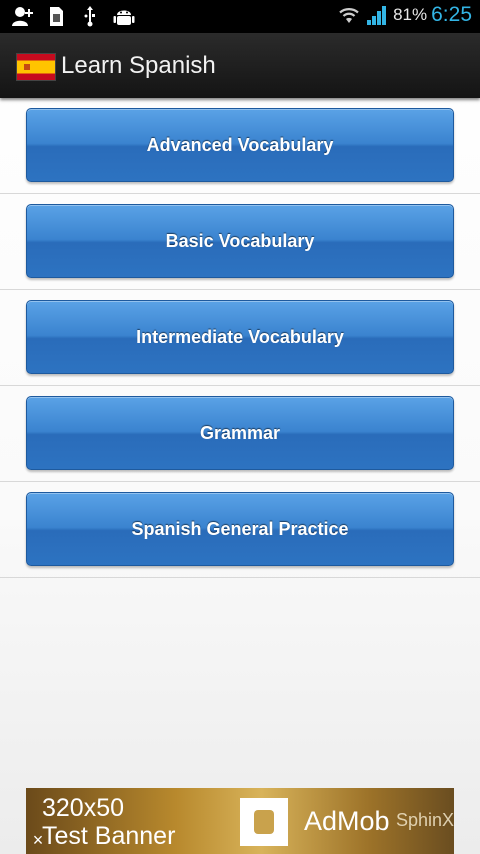 This screenshot has width=480, height=854. What do you see at coordinates (109, 836) in the screenshot?
I see `ad-test-text: Test Banner` at bounding box center [109, 836].